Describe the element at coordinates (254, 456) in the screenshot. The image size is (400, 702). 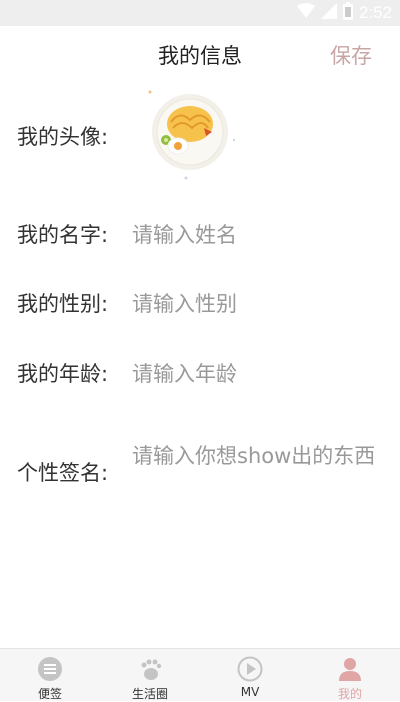
I see `signature-input: 请输入你想show出的东西` at that location.